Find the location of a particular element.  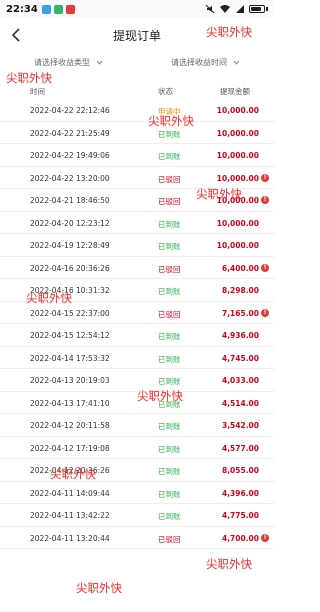

row-amount: 4,577.00 is located at coordinates (240, 448).